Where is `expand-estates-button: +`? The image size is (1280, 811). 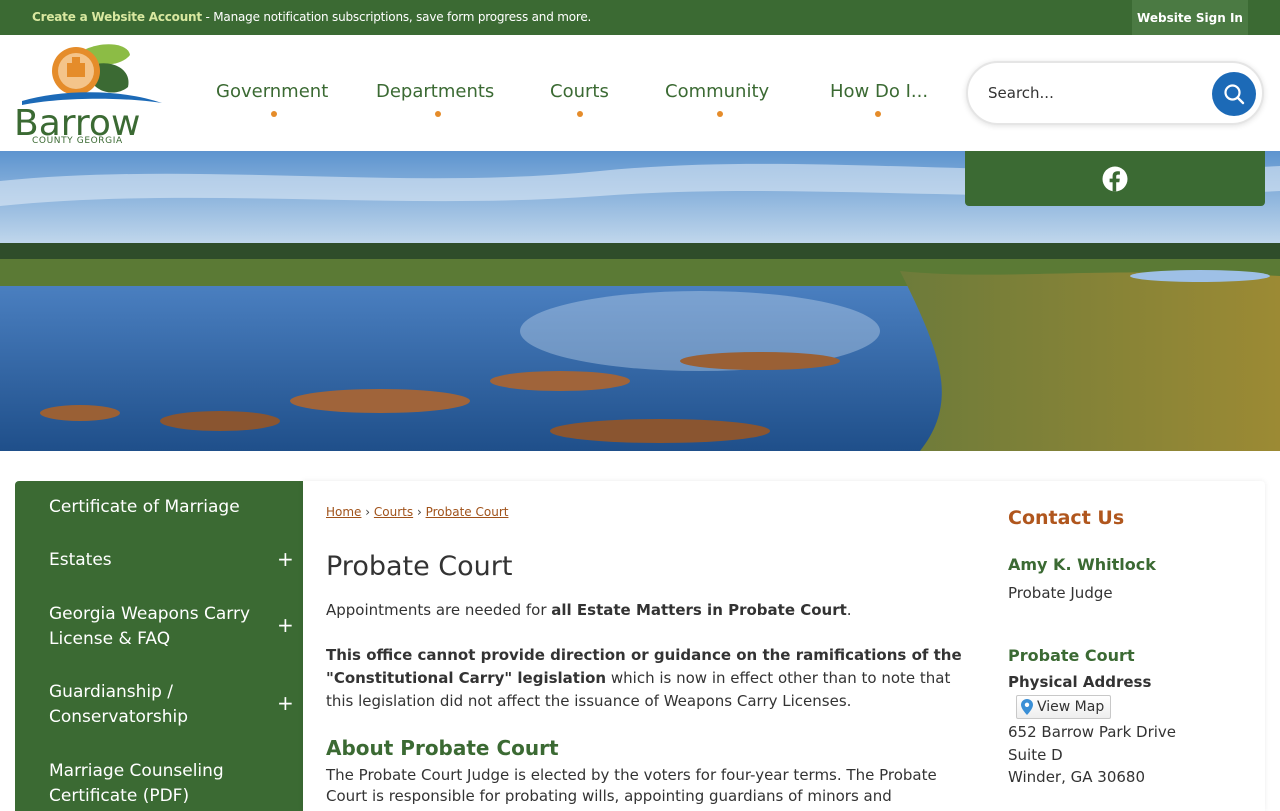
expand-estates-button: + is located at coordinates (285, 559).